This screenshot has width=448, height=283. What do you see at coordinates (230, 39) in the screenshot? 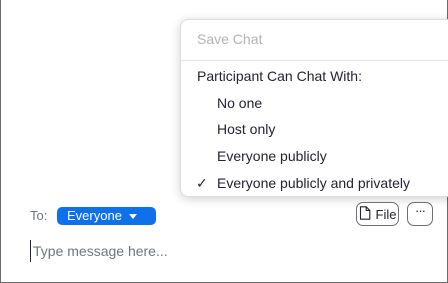
I see `save-chat-menu-item: Save Chat` at bounding box center [230, 39].